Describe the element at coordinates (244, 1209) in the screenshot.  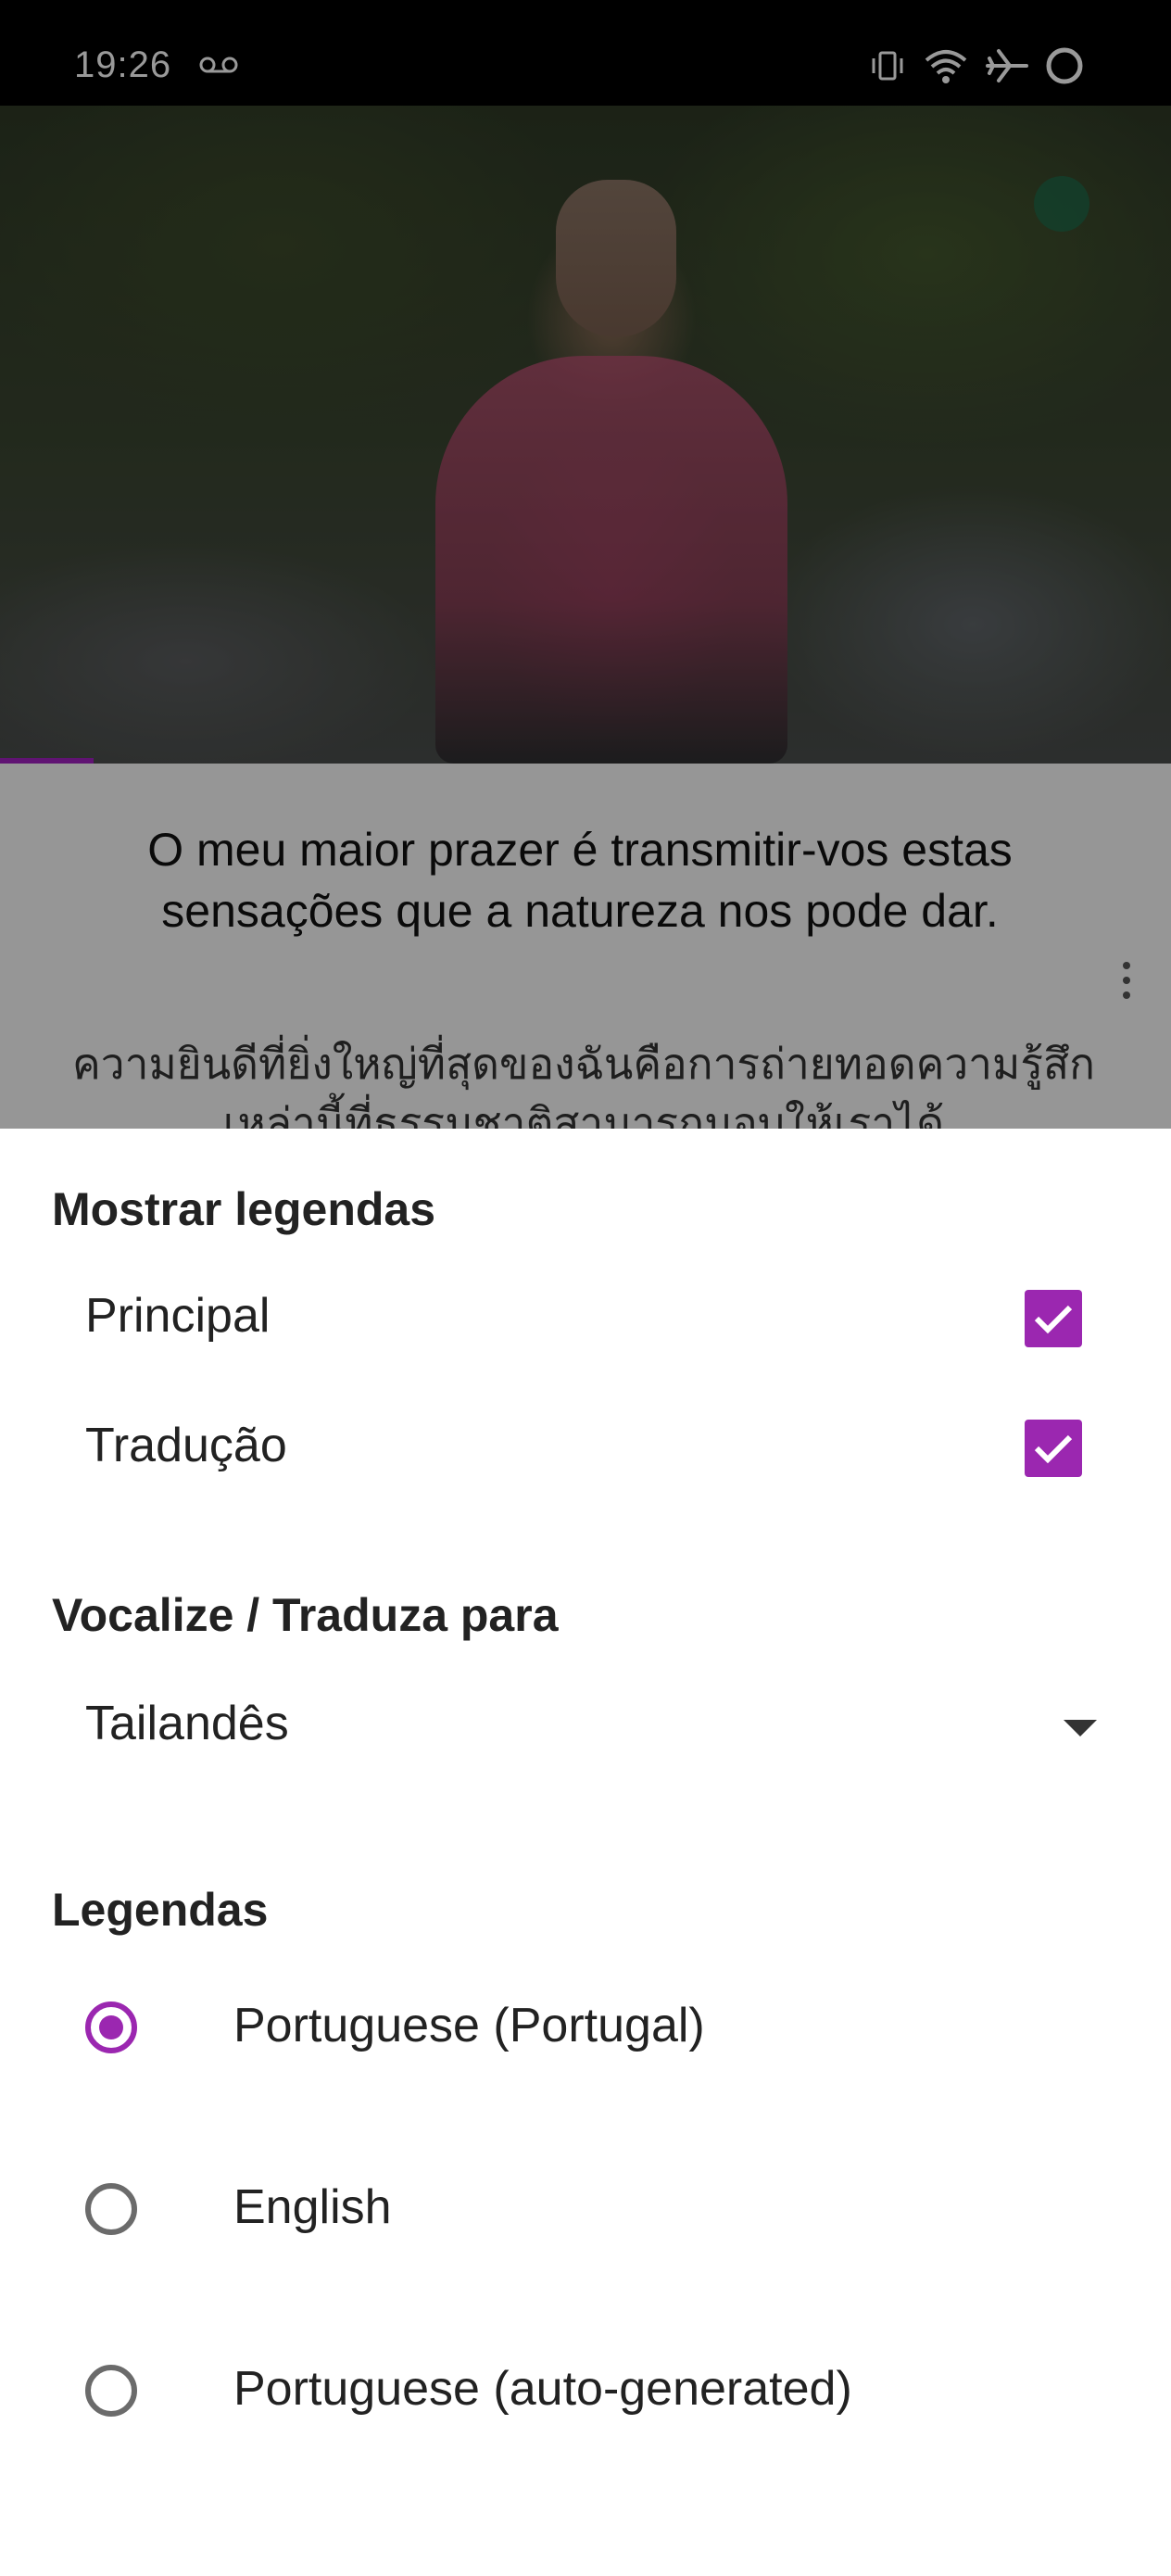
I see `show-subtitles-title: Mostrar legendas` at that location.